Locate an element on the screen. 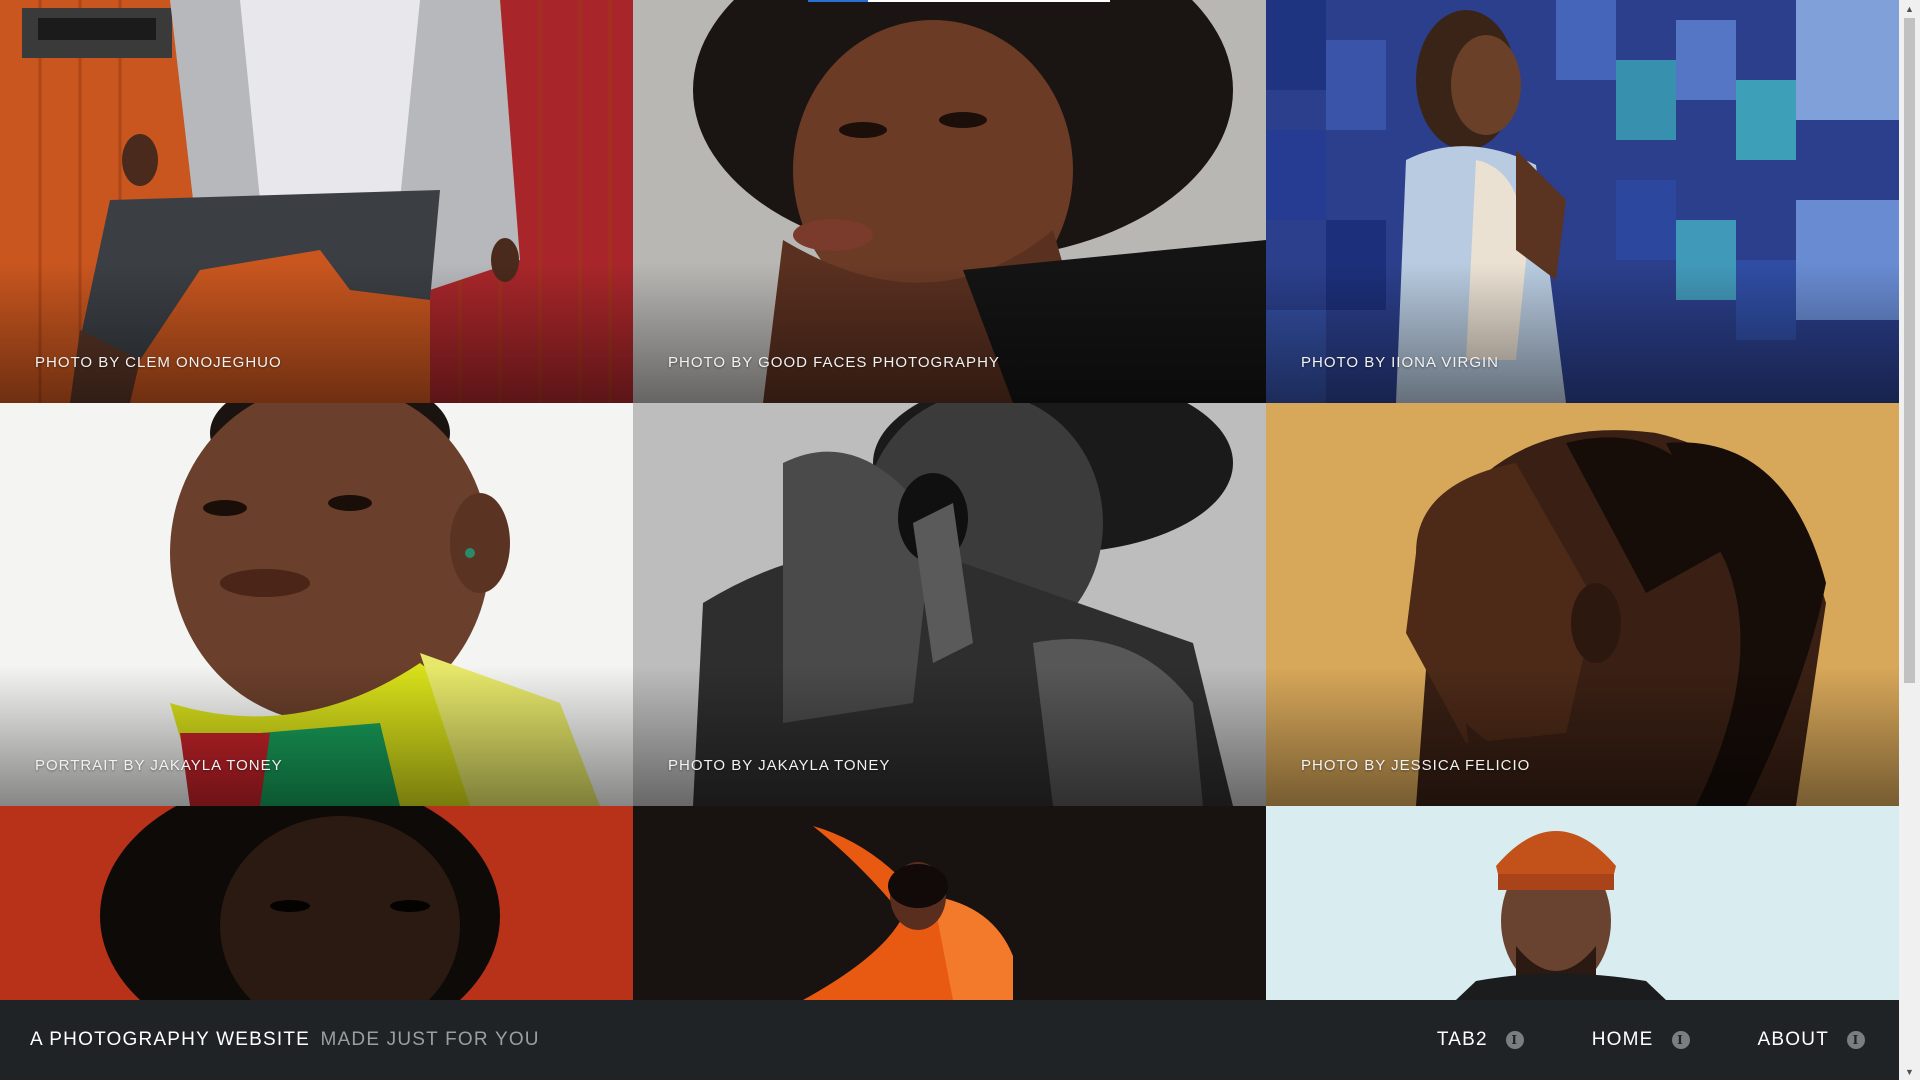  slide-indicator is located at coordinates (959, 1).